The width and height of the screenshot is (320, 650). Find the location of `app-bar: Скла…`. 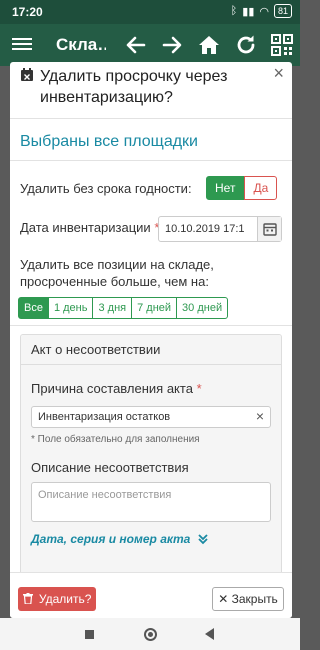

app-bar: Скла… is located at coordinates (150, 45).